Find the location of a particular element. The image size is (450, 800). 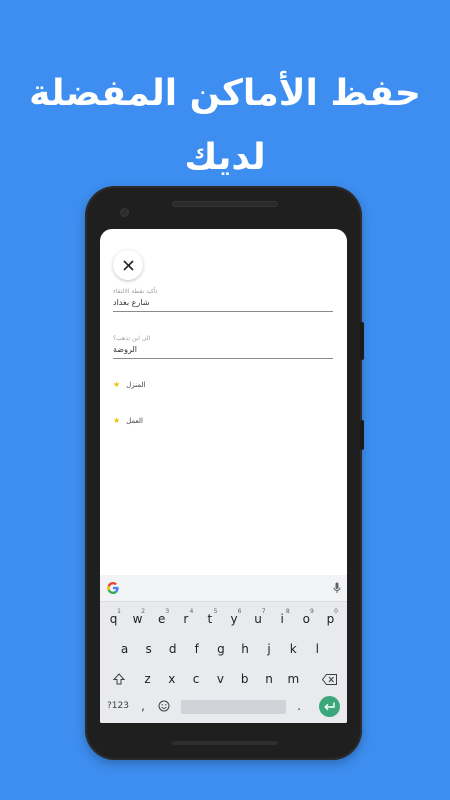

key-t: t5 is located at coordinates (209, 619).